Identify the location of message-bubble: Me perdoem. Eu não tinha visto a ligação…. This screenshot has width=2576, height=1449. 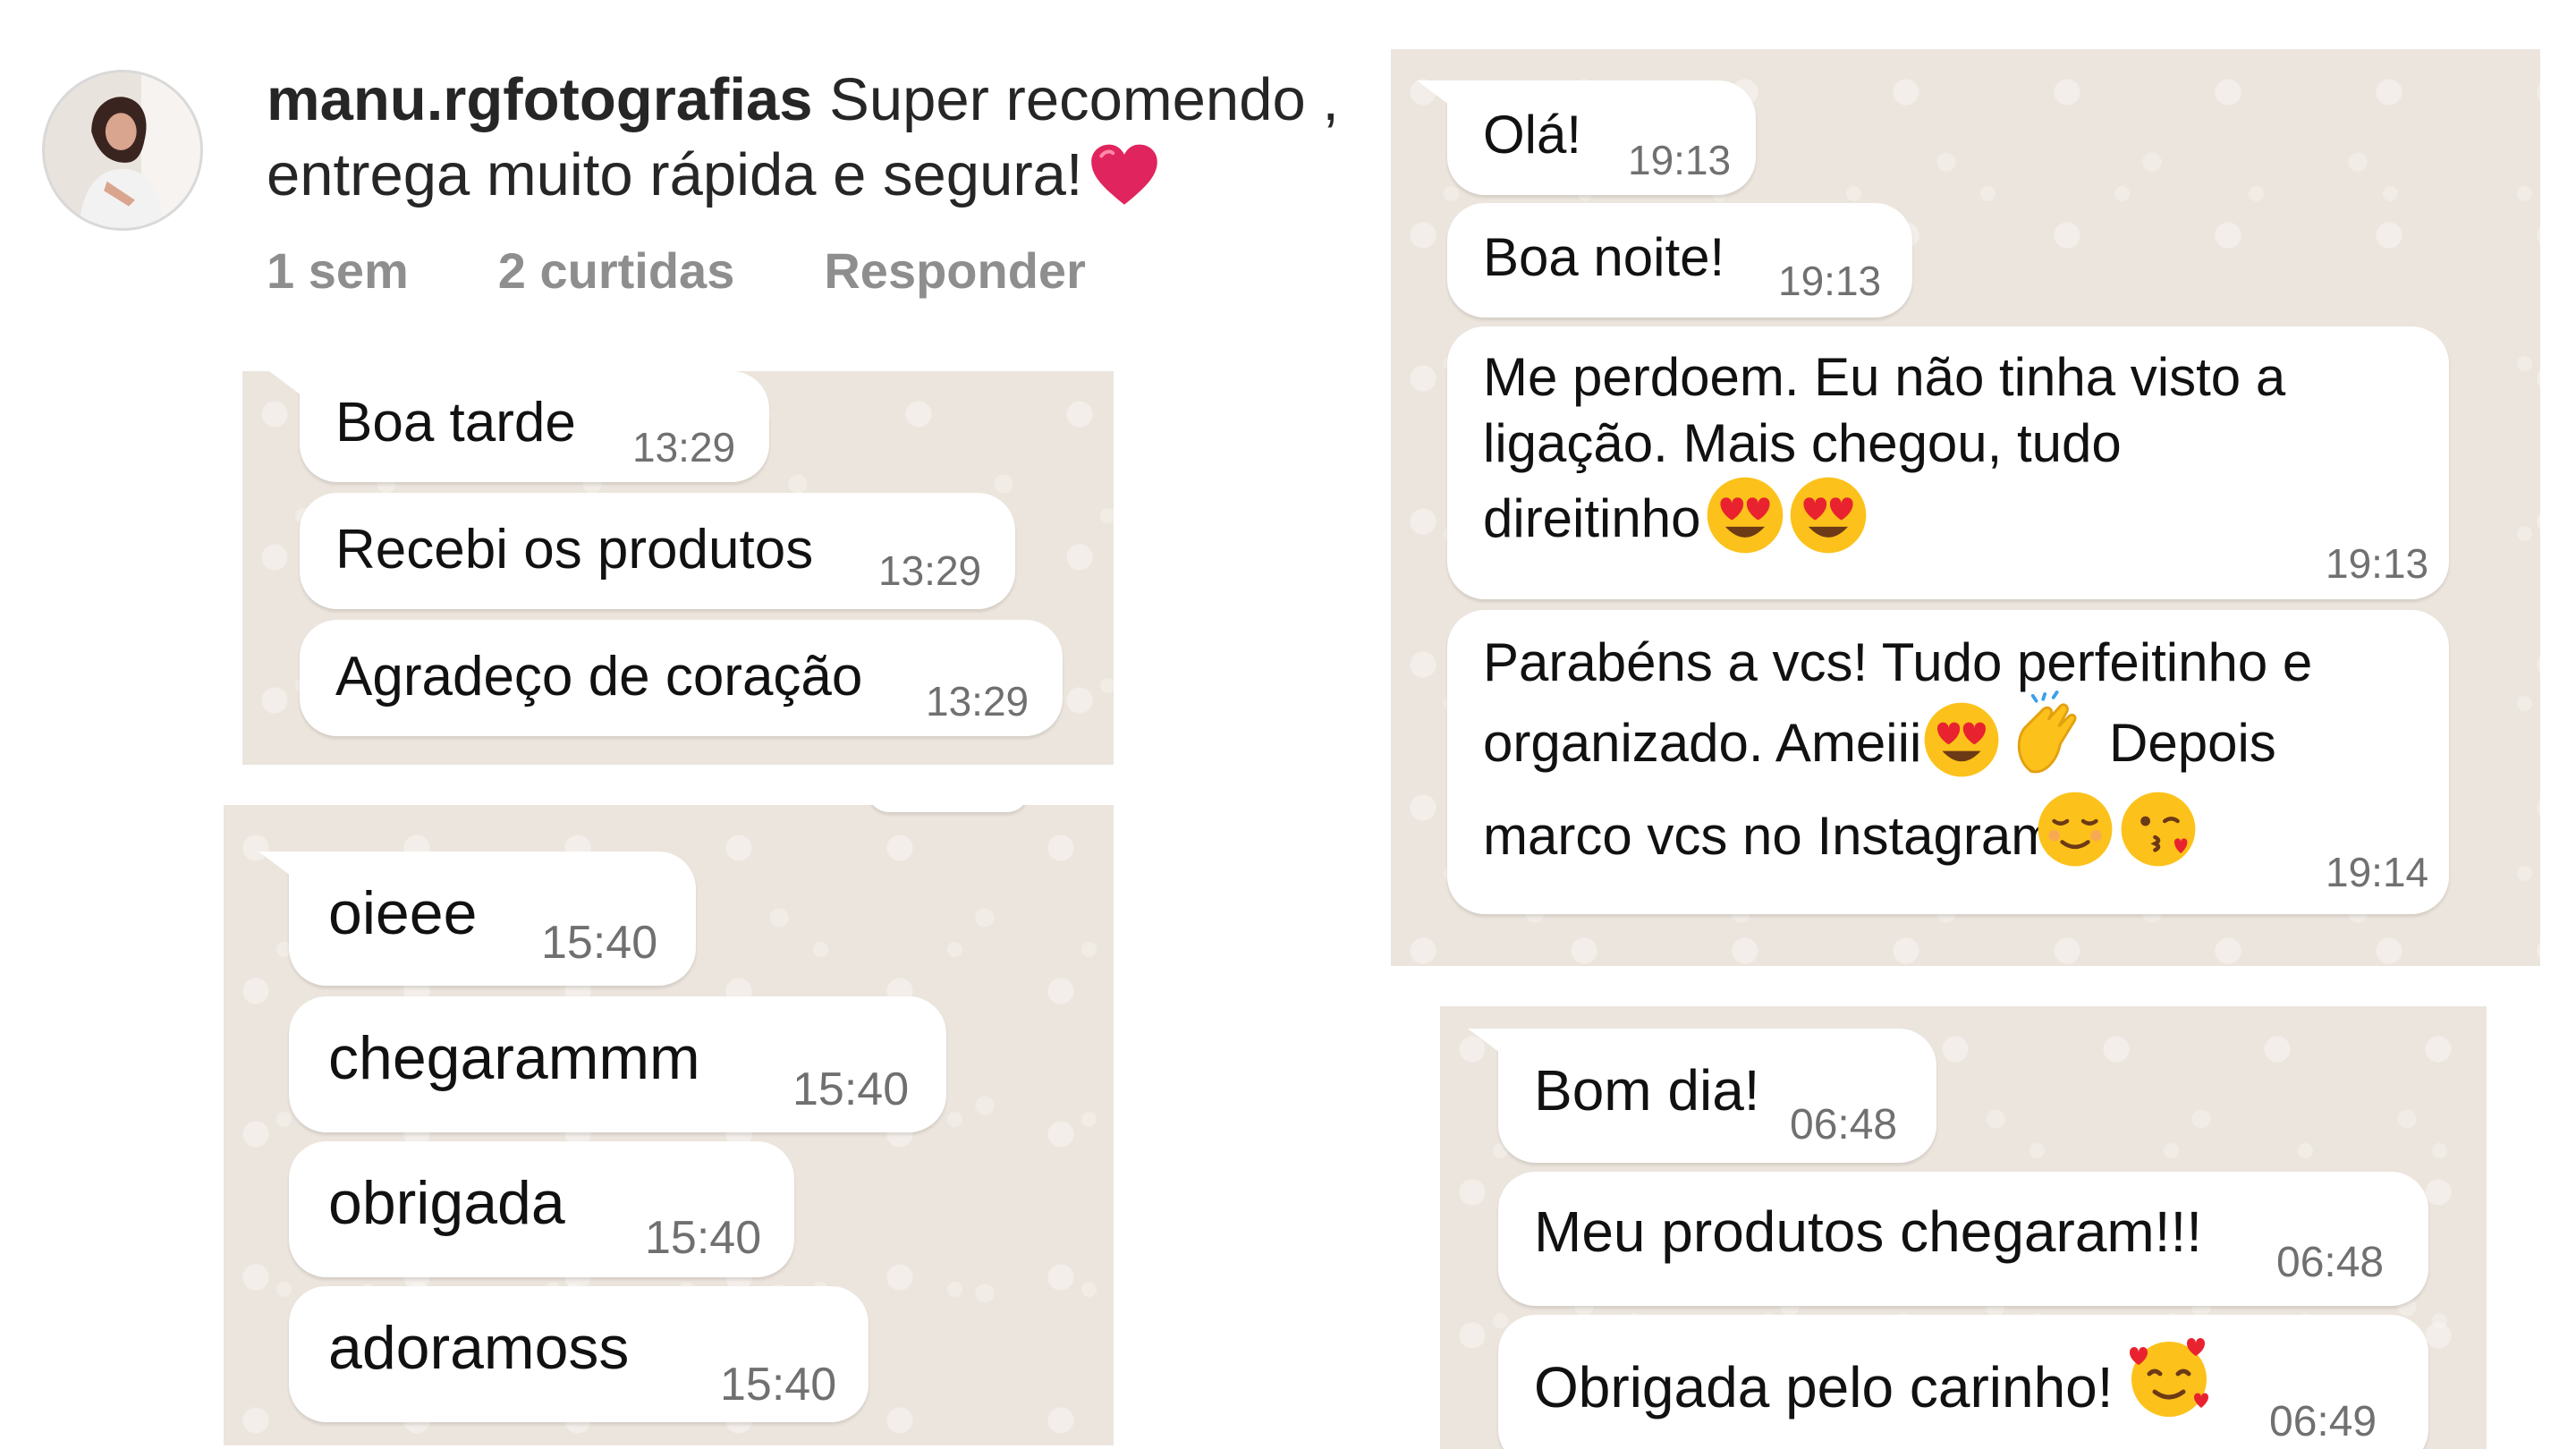
(1948, 462).